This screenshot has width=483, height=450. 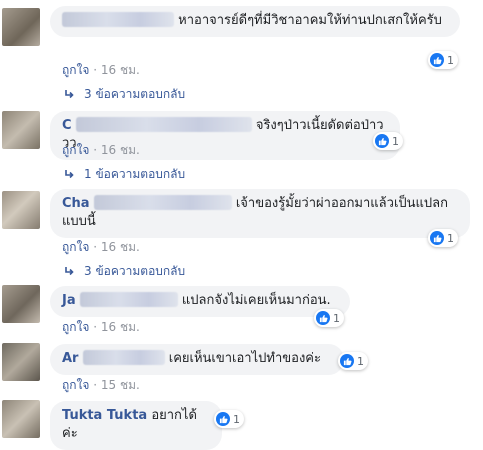 I want to click on timestamp: 15 ชม., so click(x=120, y=385).